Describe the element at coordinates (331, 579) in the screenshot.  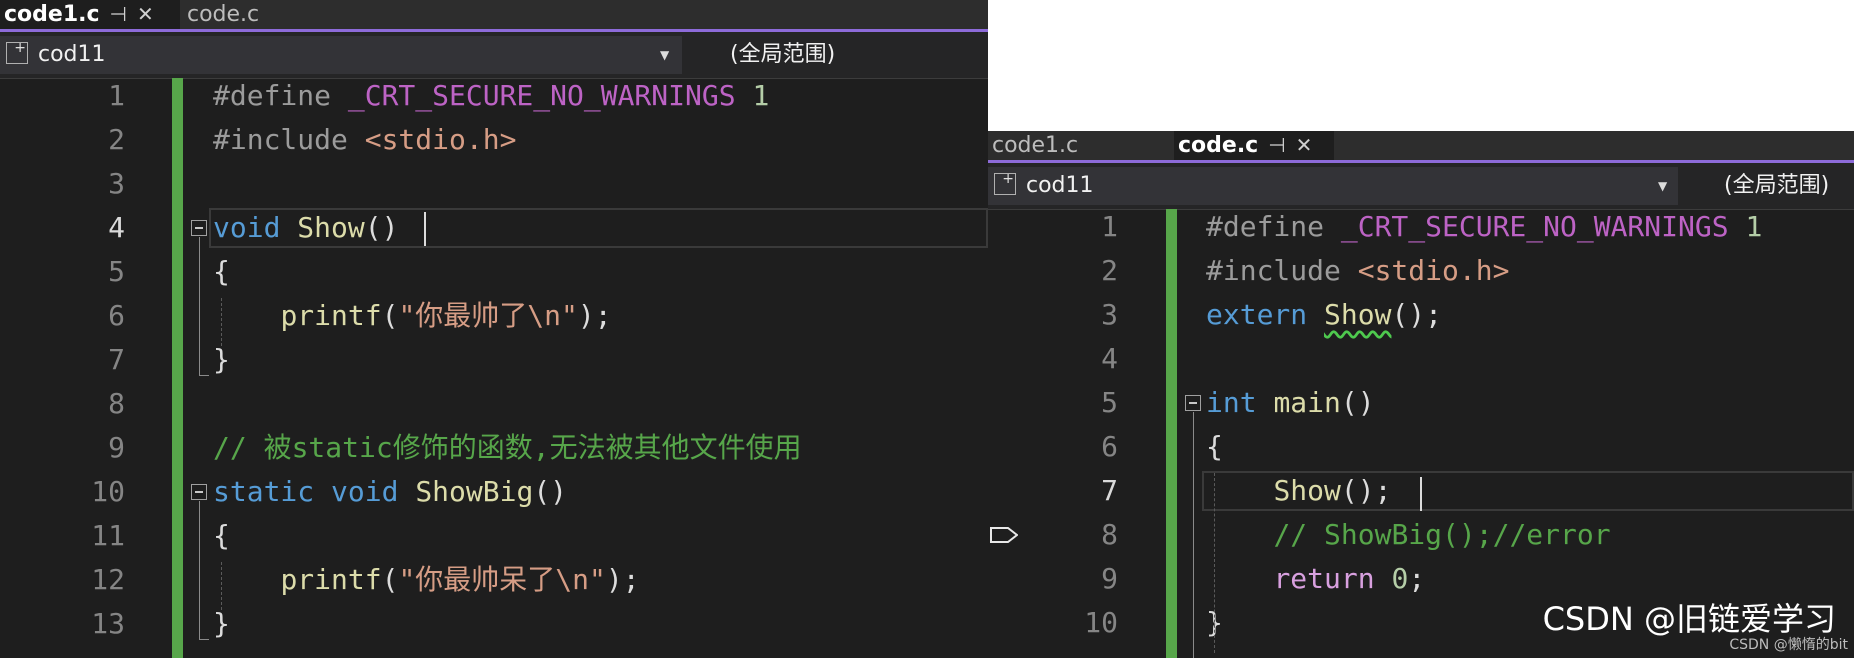
I see `code-token: printf` at that location.